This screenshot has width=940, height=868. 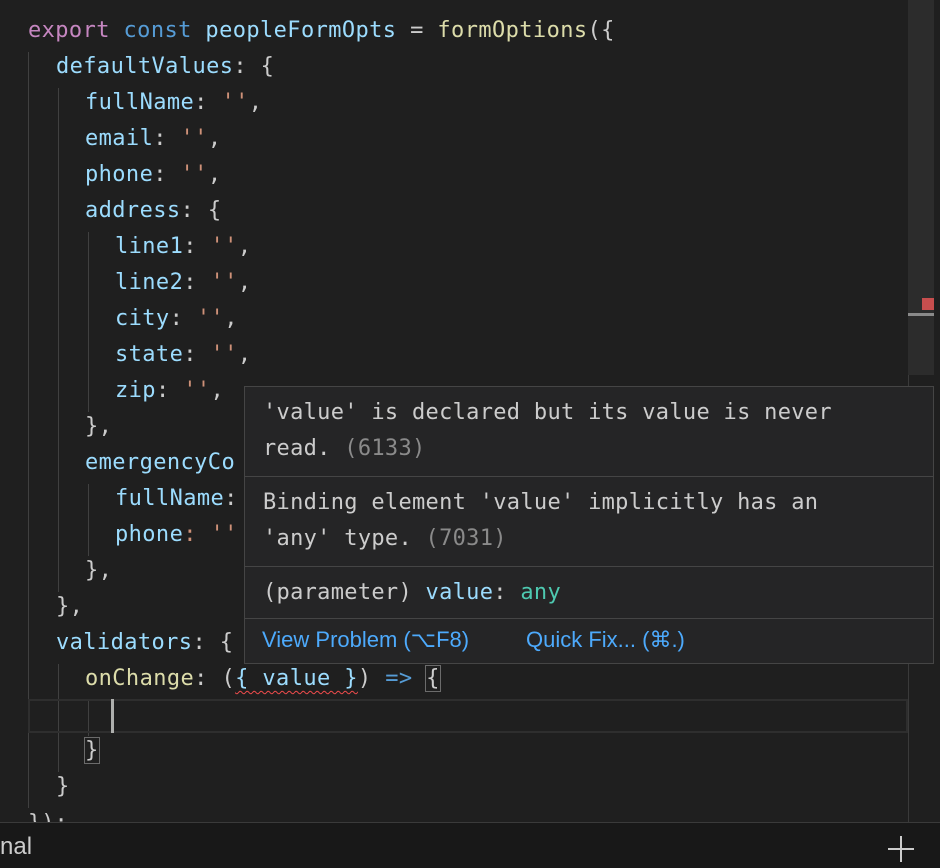 I want to click on code-line-2: defaultValues: {, so click(x=165, y=66).